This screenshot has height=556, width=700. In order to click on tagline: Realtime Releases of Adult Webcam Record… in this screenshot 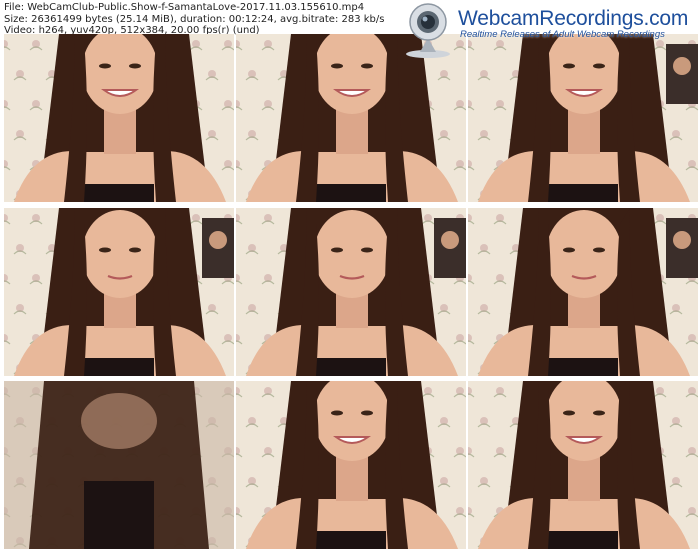, I will do `click(562, 34)`.